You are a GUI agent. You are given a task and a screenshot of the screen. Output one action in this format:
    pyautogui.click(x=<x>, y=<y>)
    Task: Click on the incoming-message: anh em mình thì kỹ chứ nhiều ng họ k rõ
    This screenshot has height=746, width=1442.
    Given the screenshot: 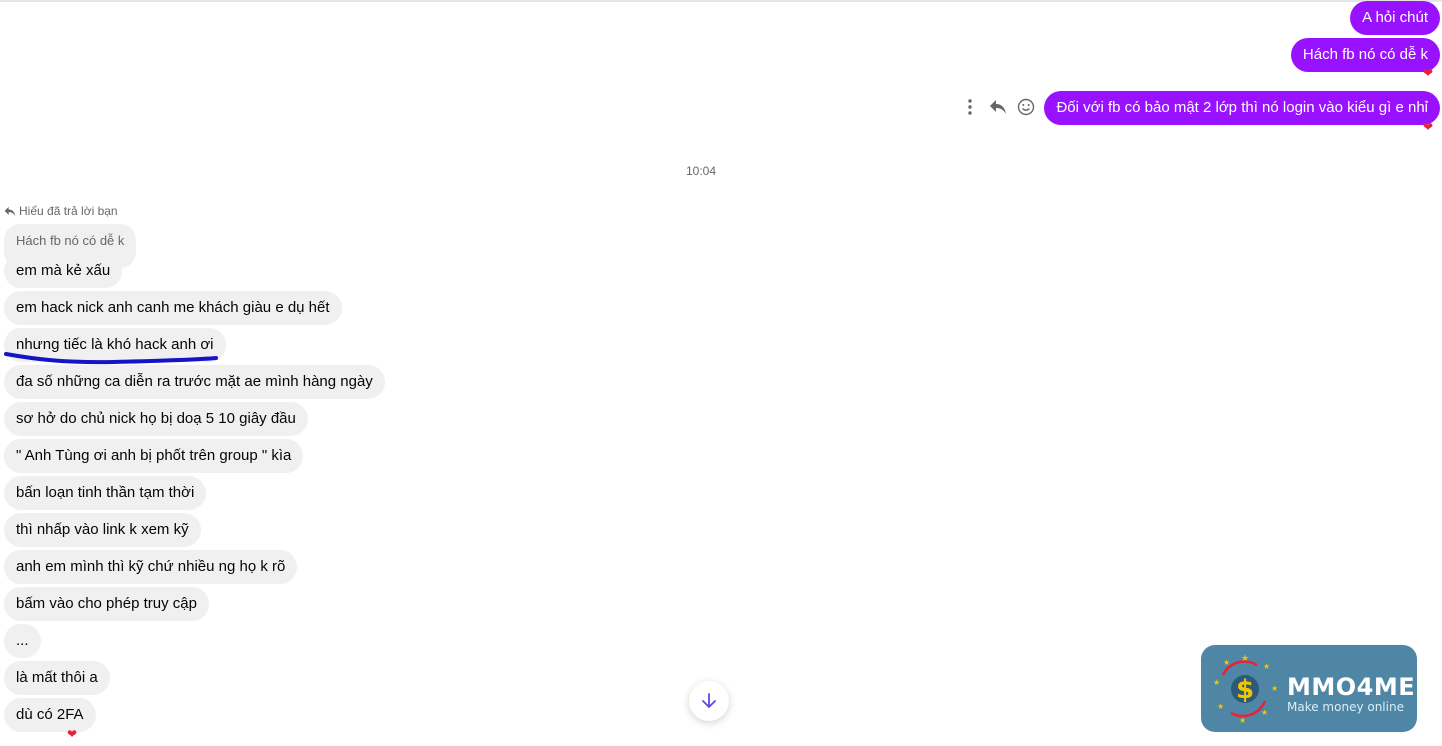 What is the action you would take?
    pyautogui.click(x=151, y=567)
    